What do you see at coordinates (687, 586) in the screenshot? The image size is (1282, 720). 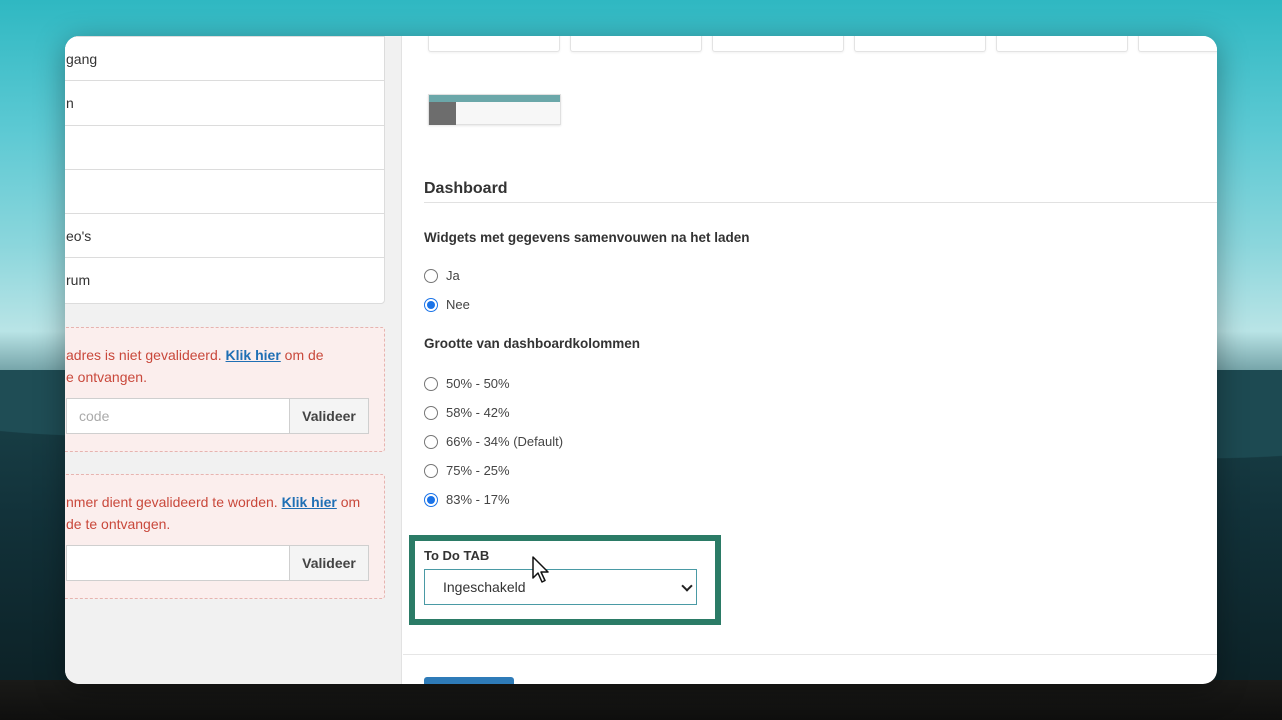 I see `chevron-down-icon` at bounding box center [687, 586].